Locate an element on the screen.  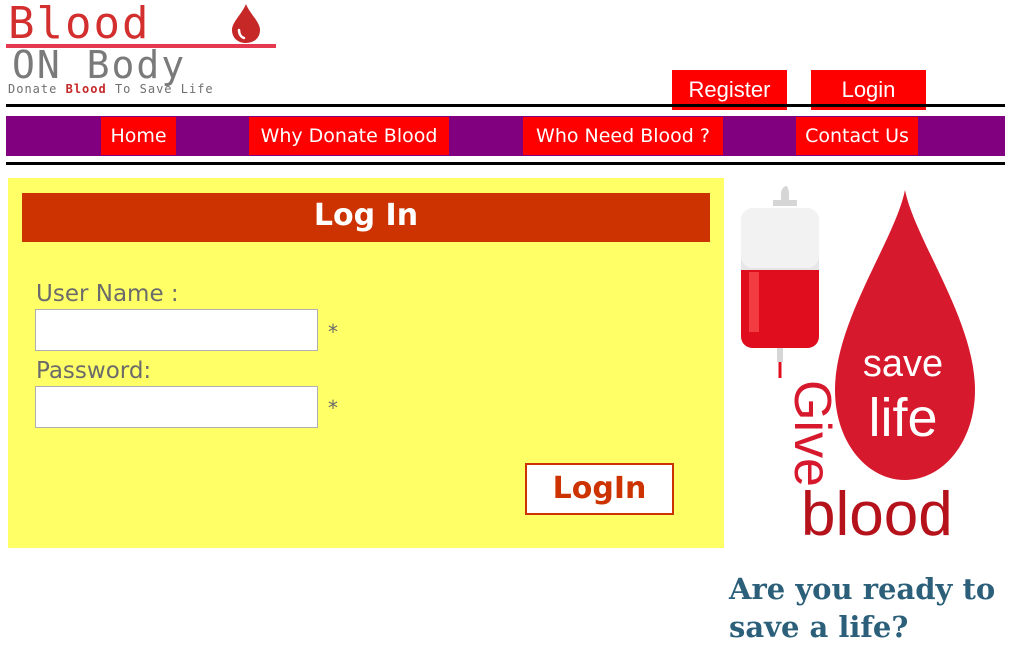
login-title: Log In is located at coordinates (366, 217).